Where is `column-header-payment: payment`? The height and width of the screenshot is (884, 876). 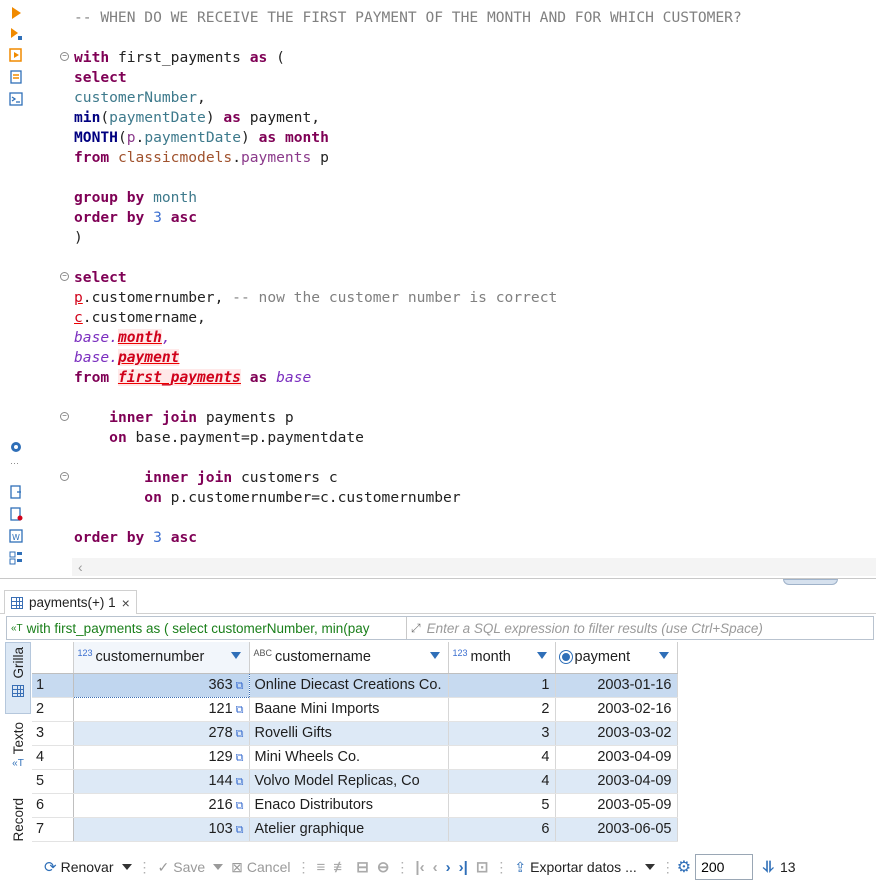 column-header-payment: payment is located at coordinates (616, 658).